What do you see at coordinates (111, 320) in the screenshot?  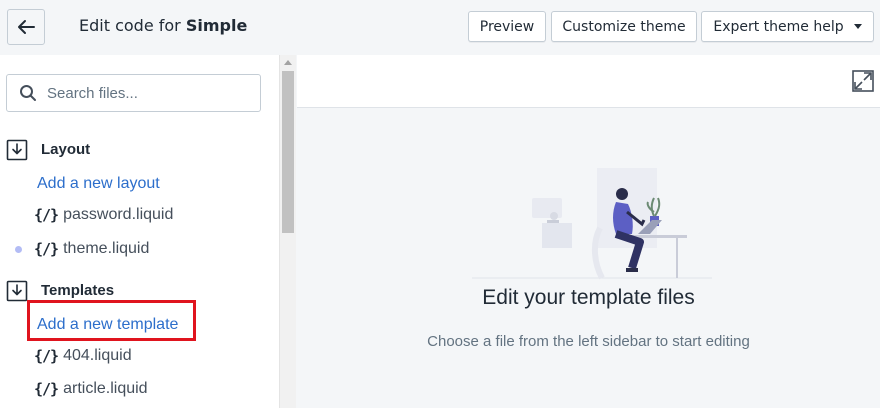 I see `highlight-box` at bounding box center [111, 320].